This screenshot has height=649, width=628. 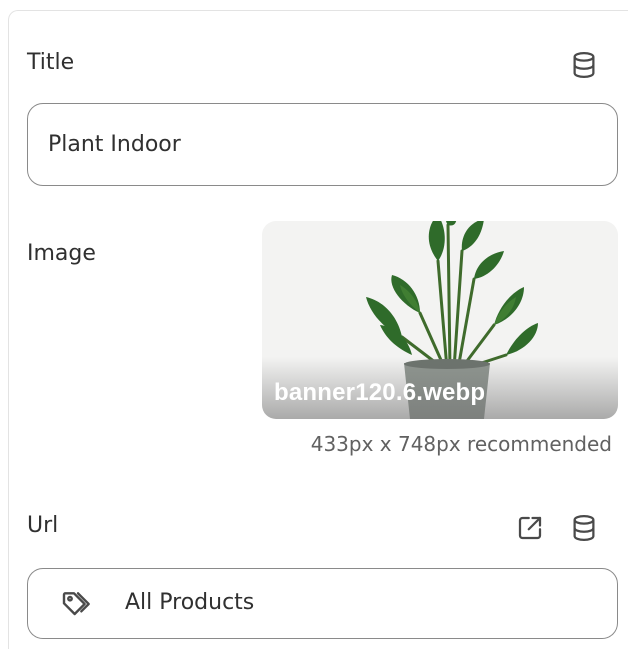 What do you see at coordinates (461, 444) in the screenshot?
I see `image-recommendation: 433px x 748px recommended` at bounding box center [461, 444].